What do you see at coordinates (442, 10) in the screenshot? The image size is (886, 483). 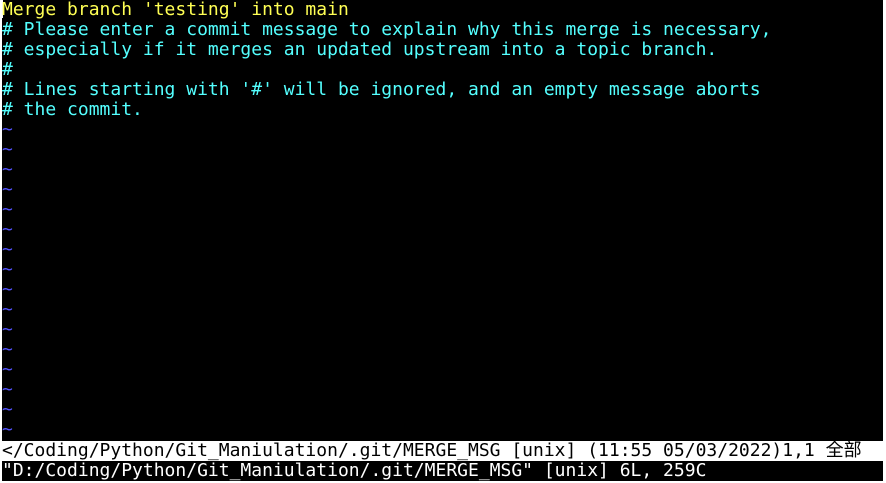 I see `commit-message-line: Merge branch 'testing' into main` at bounding box center [442, 10].